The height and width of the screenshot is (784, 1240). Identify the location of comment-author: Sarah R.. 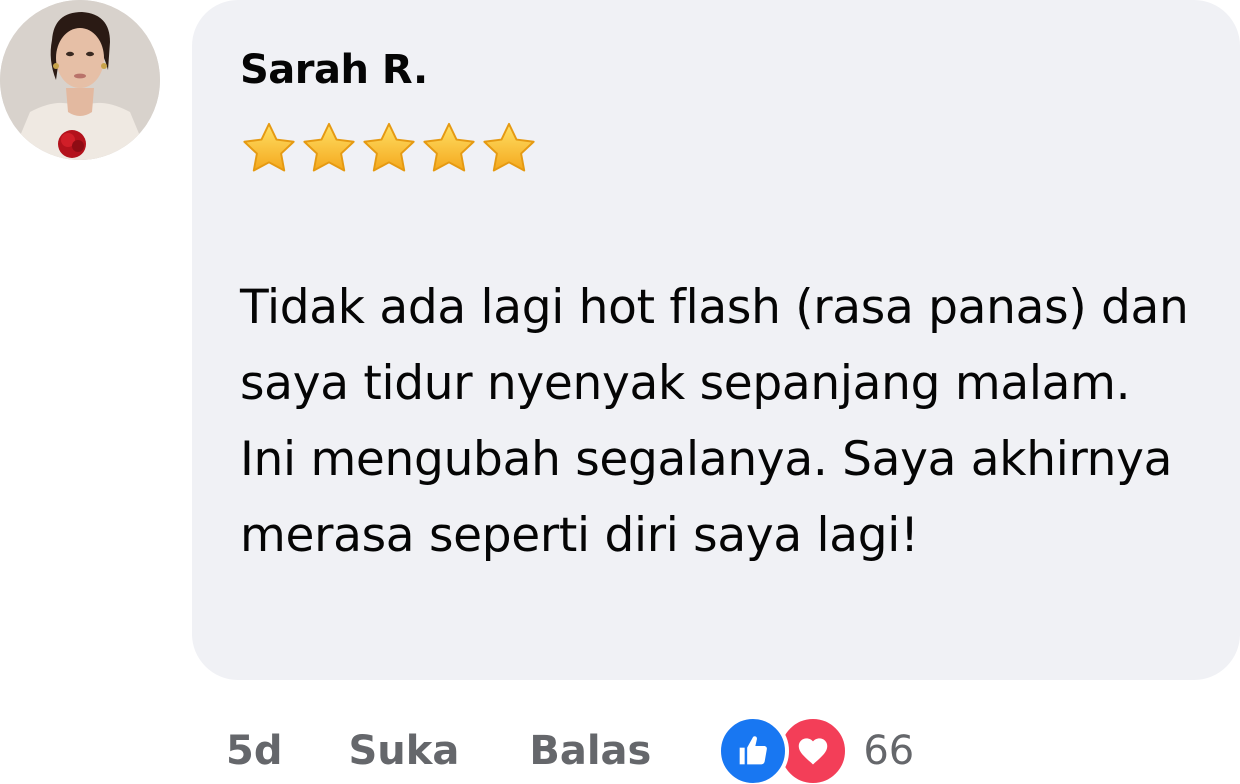
(720, 70).